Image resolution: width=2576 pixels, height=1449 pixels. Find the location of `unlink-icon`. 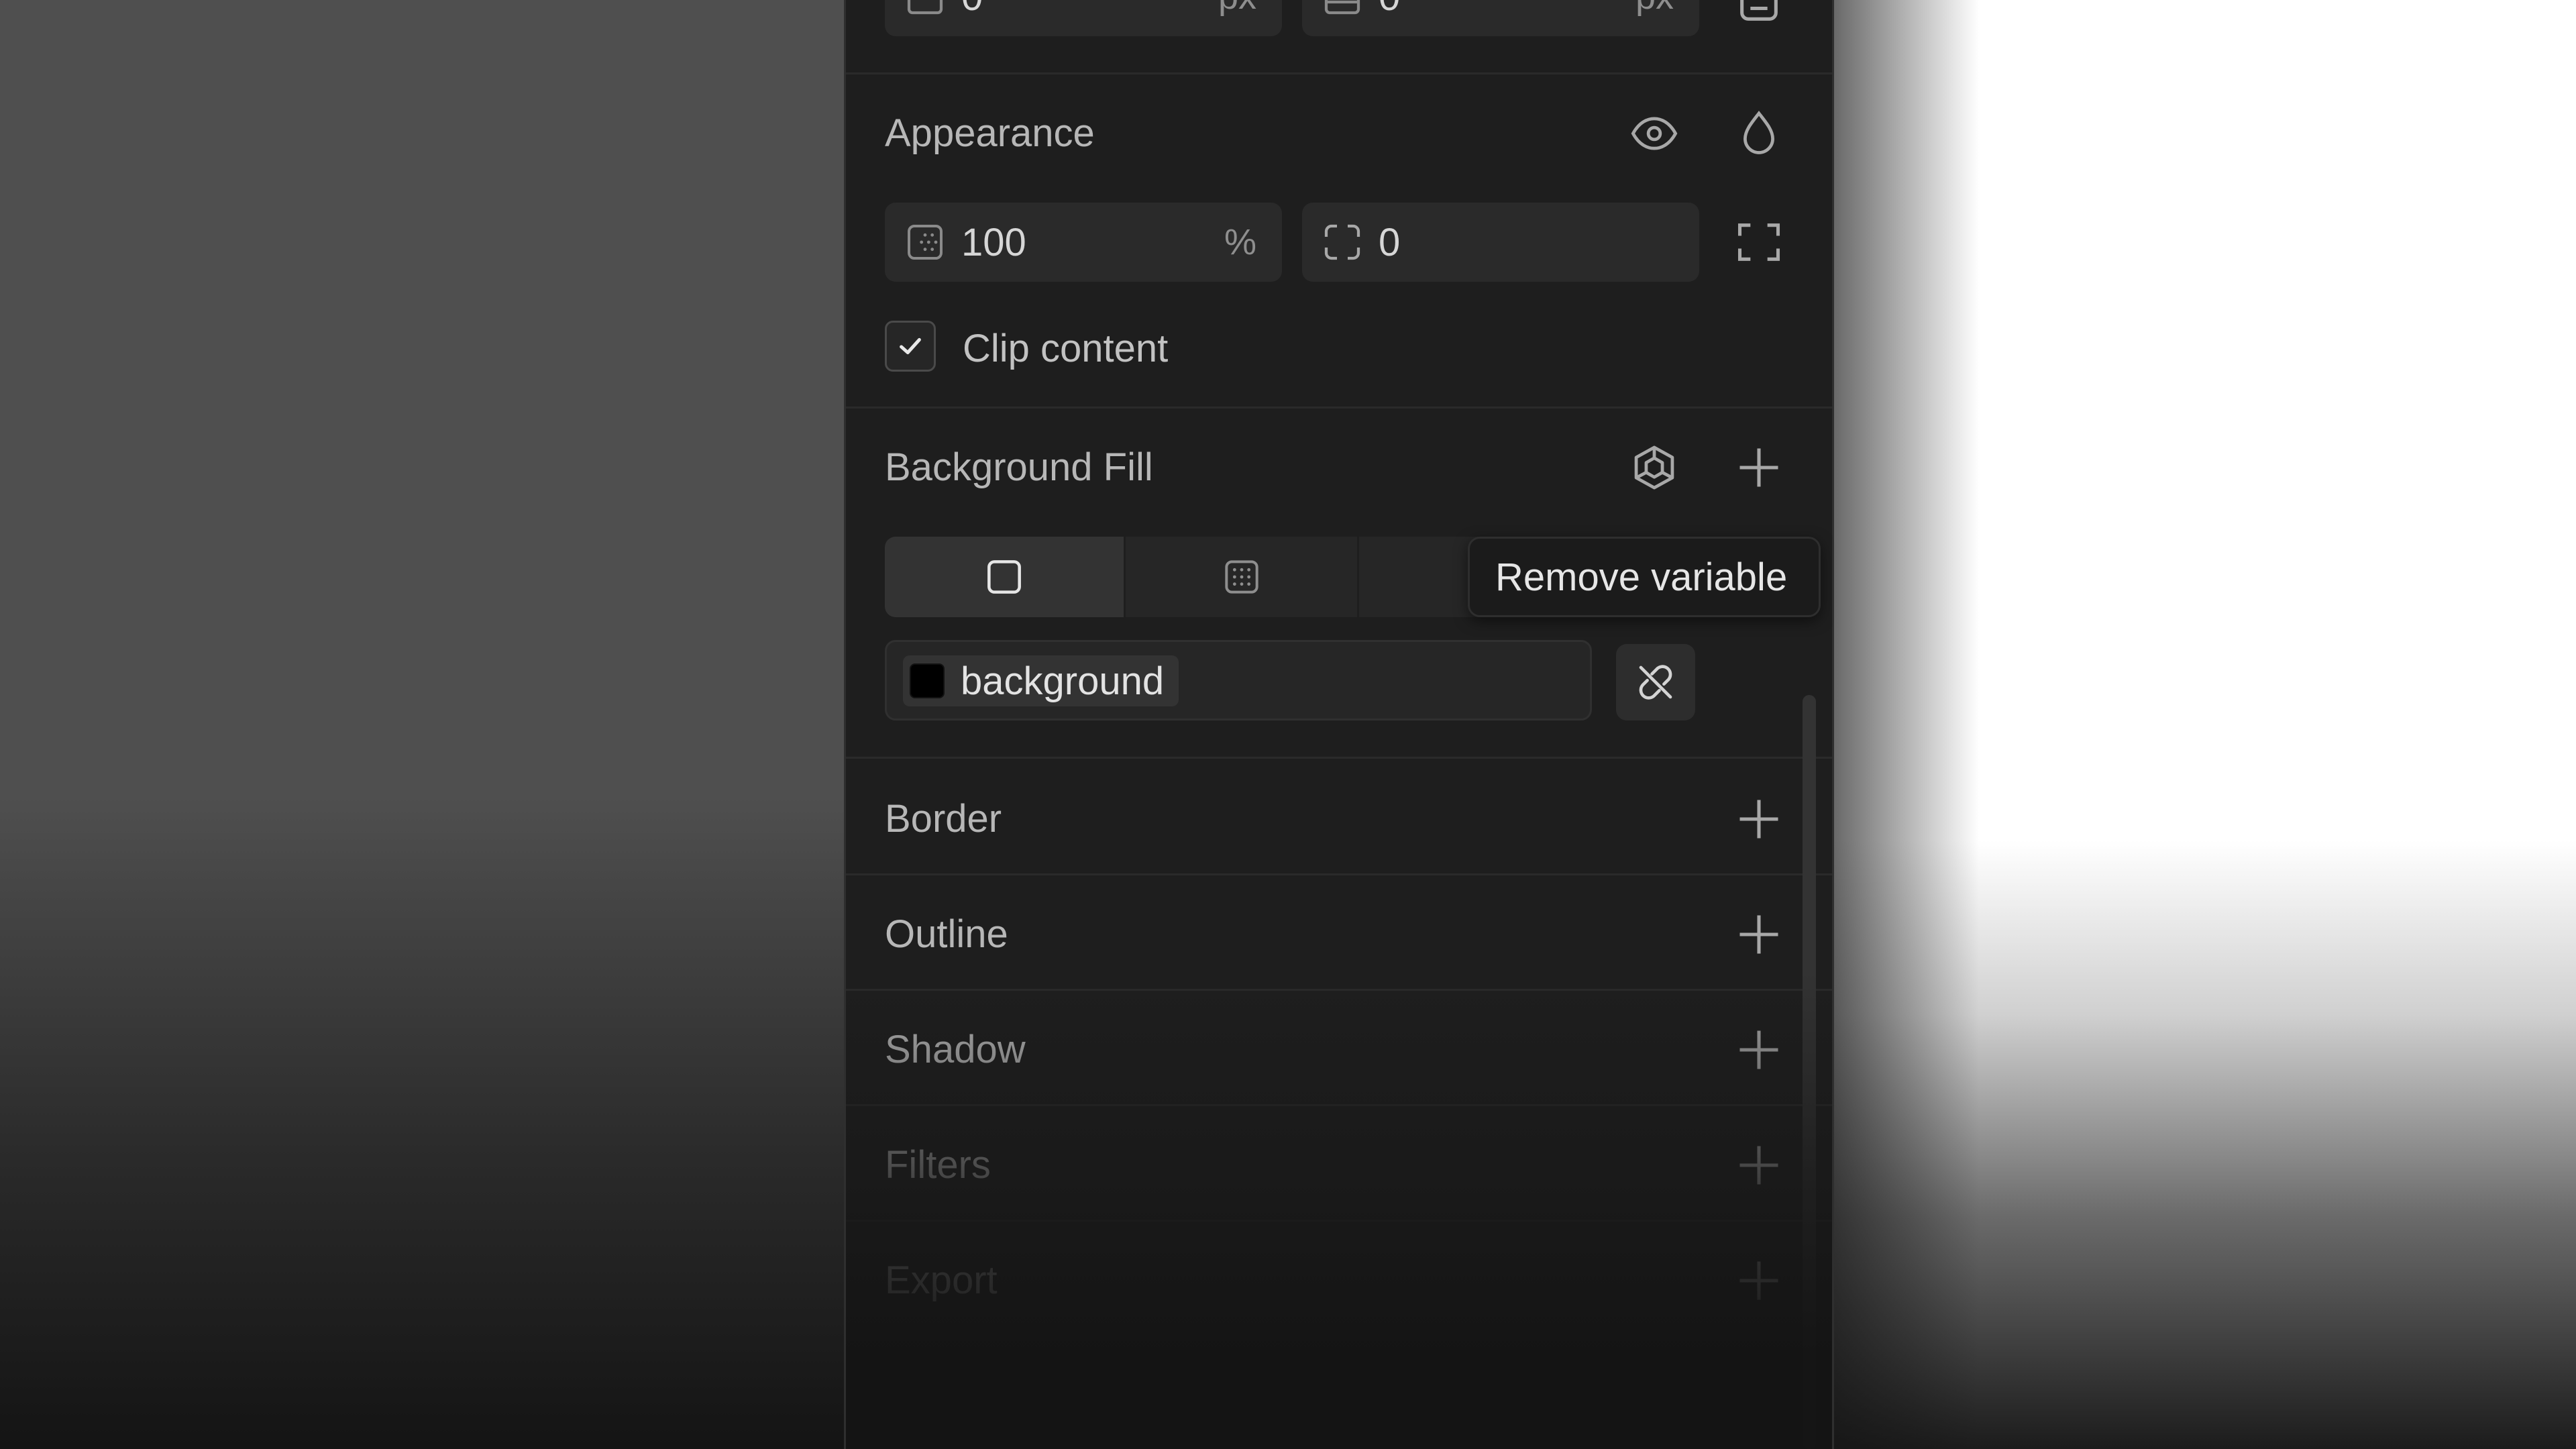

unlink-icon is located at coordinates (1655, 682).